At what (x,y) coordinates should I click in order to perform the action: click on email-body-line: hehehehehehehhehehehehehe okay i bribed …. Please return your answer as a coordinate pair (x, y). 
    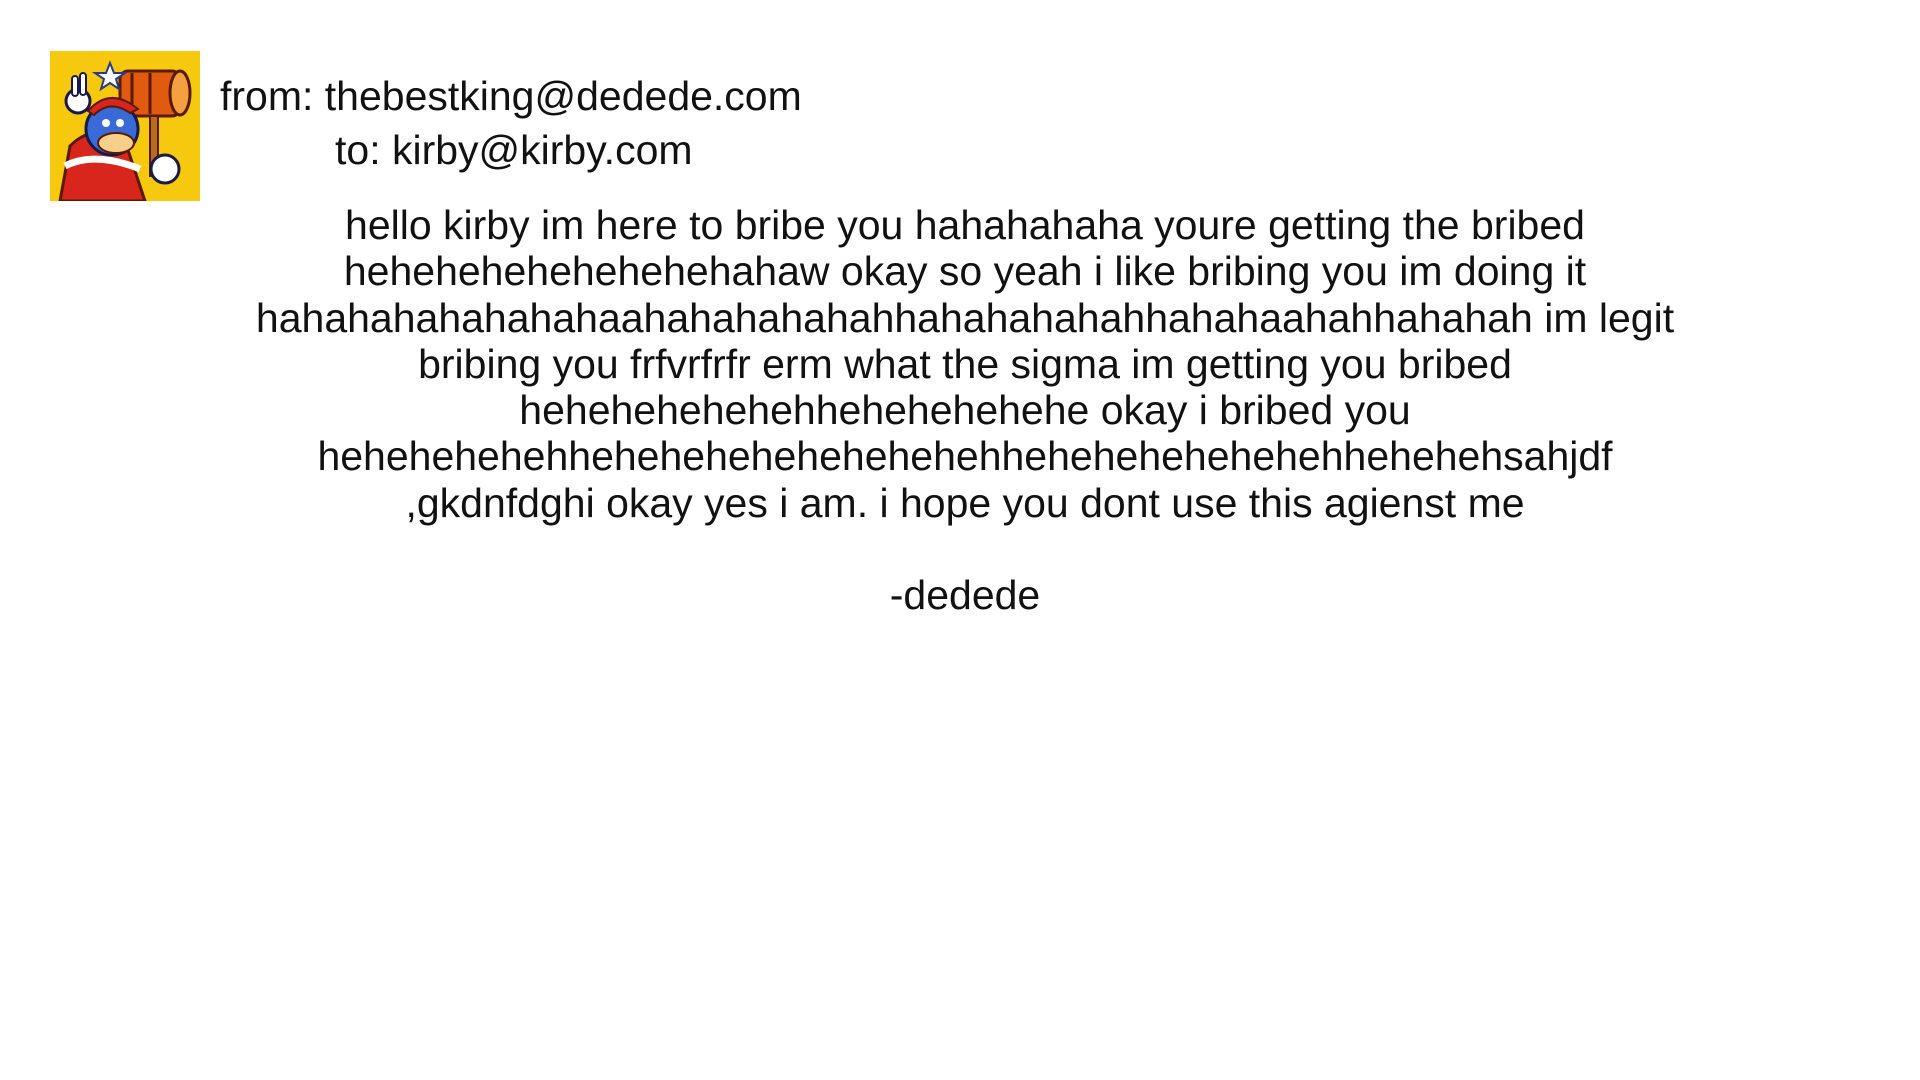
    Looking at the image, I should click on (965, 410).